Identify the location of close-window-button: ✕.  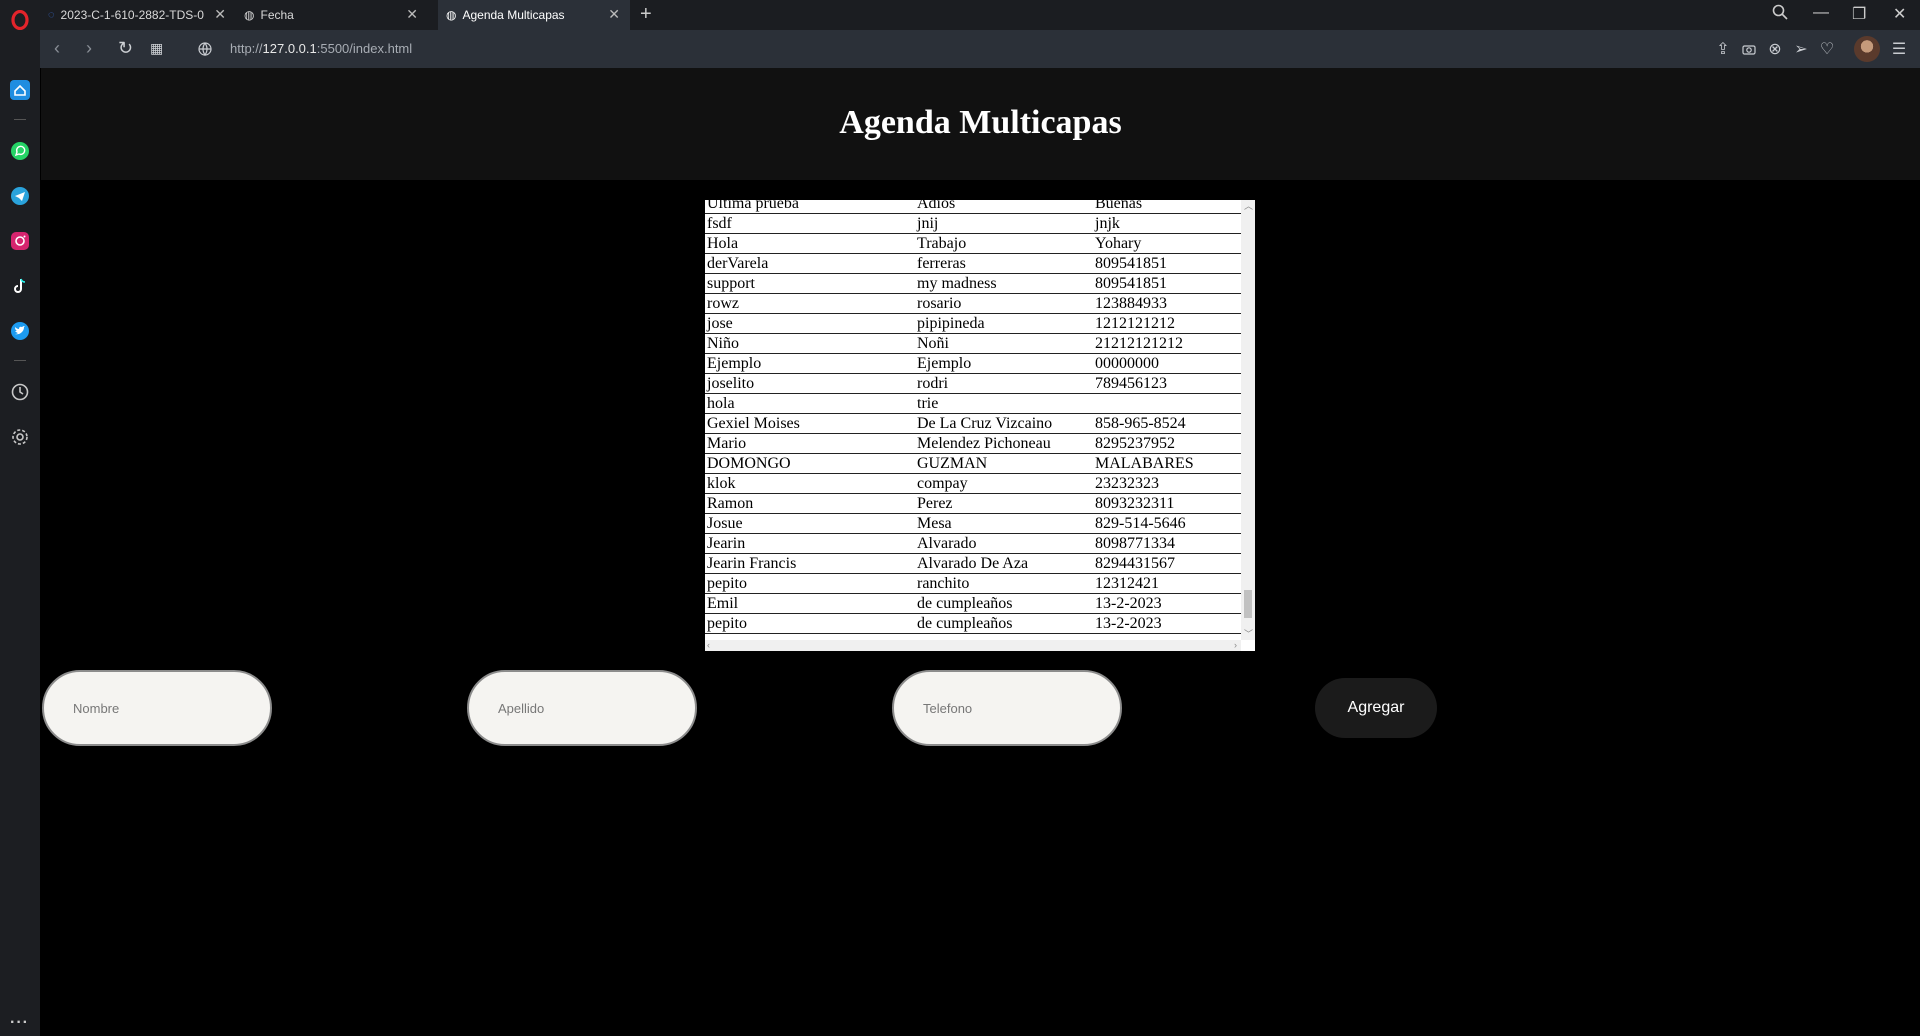
(1899, 14).